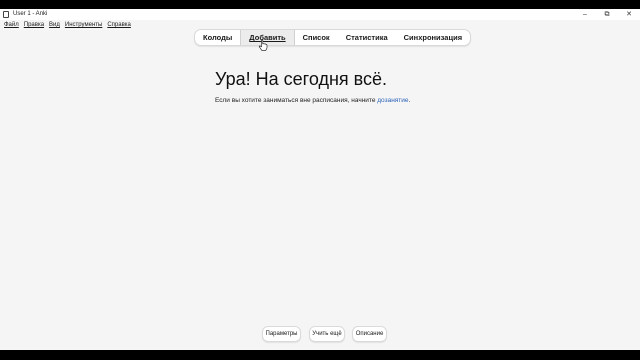 Image resolution: width=640 pixels, height=360 pixels. I want to click on hand-cursor-icon, so click(263, 45).